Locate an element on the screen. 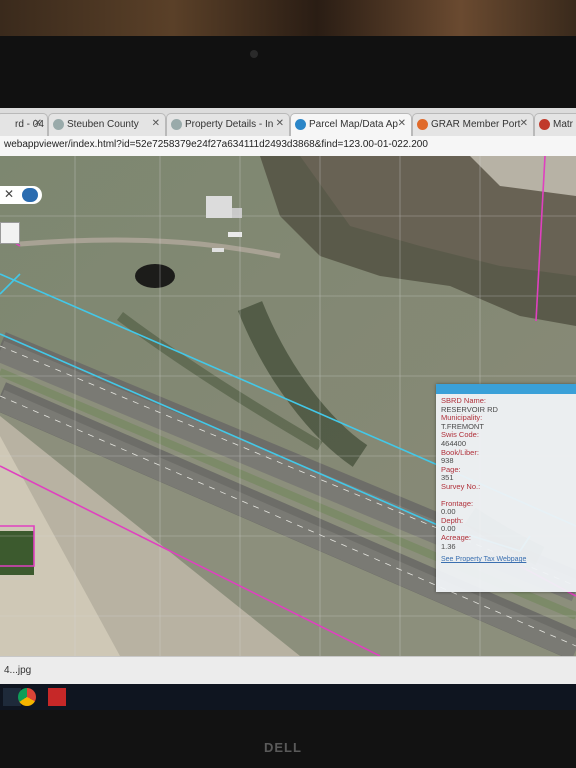  map-app-icon is located at coordinates (300, 124).